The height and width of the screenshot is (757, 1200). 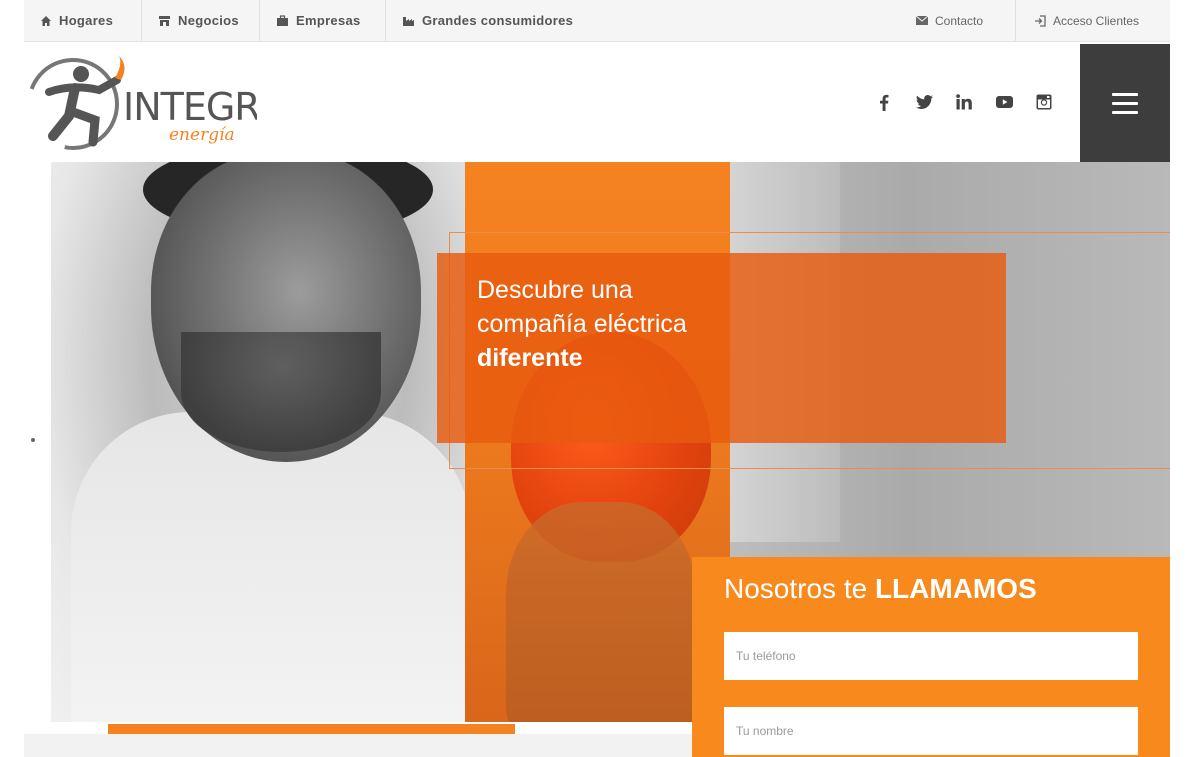 What do you see at coordinates (311, 729) in the screenshot?
I see `hero-accent-bar` at bounding box center [311, 729].